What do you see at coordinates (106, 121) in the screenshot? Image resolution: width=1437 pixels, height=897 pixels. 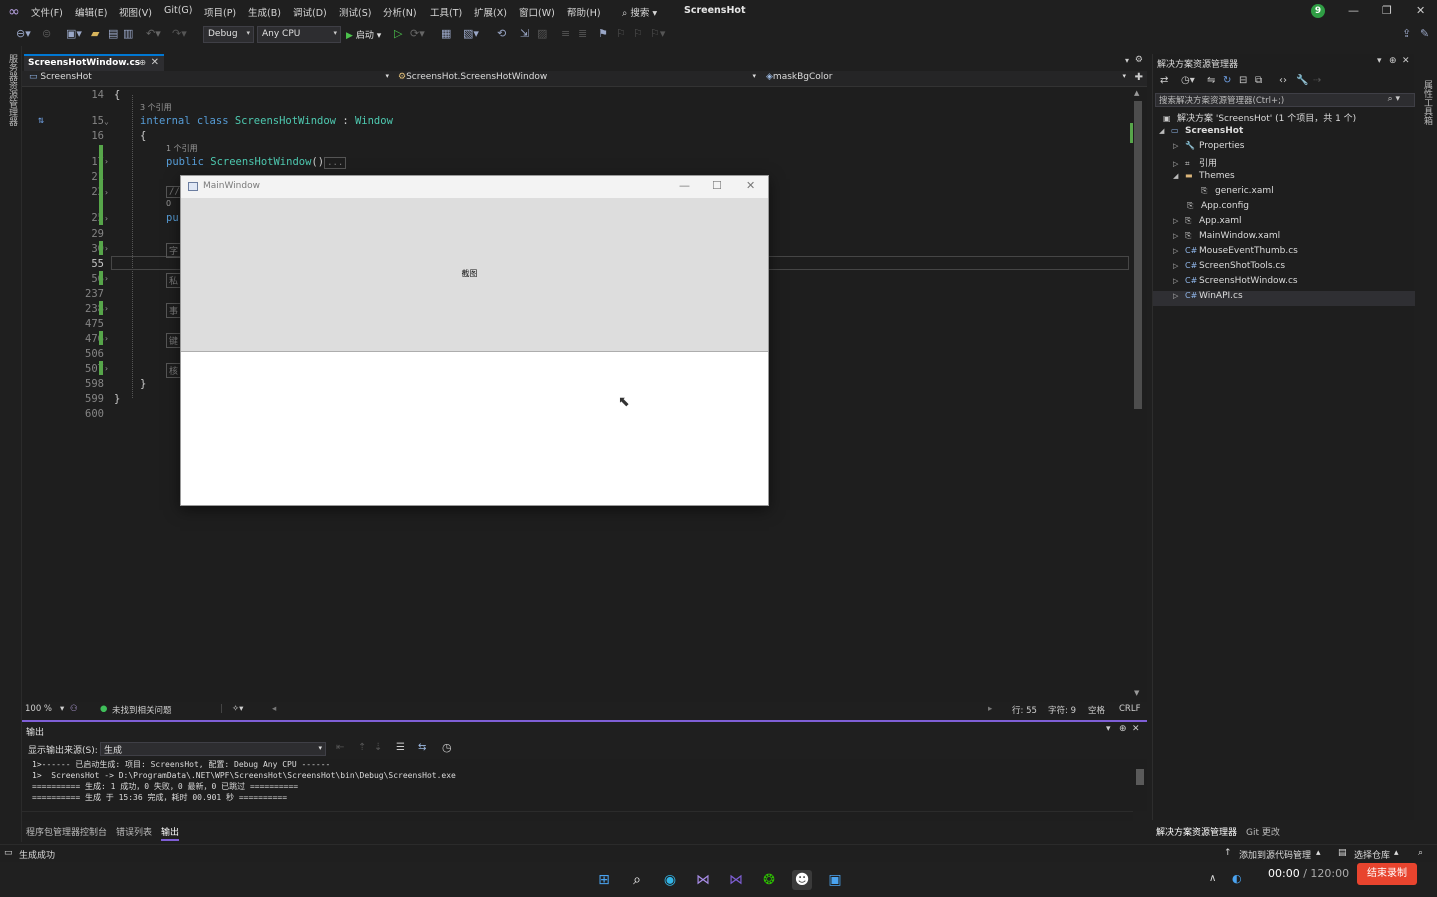 I see `collapse-icon: ⌄` at bounding box center [106, 121].